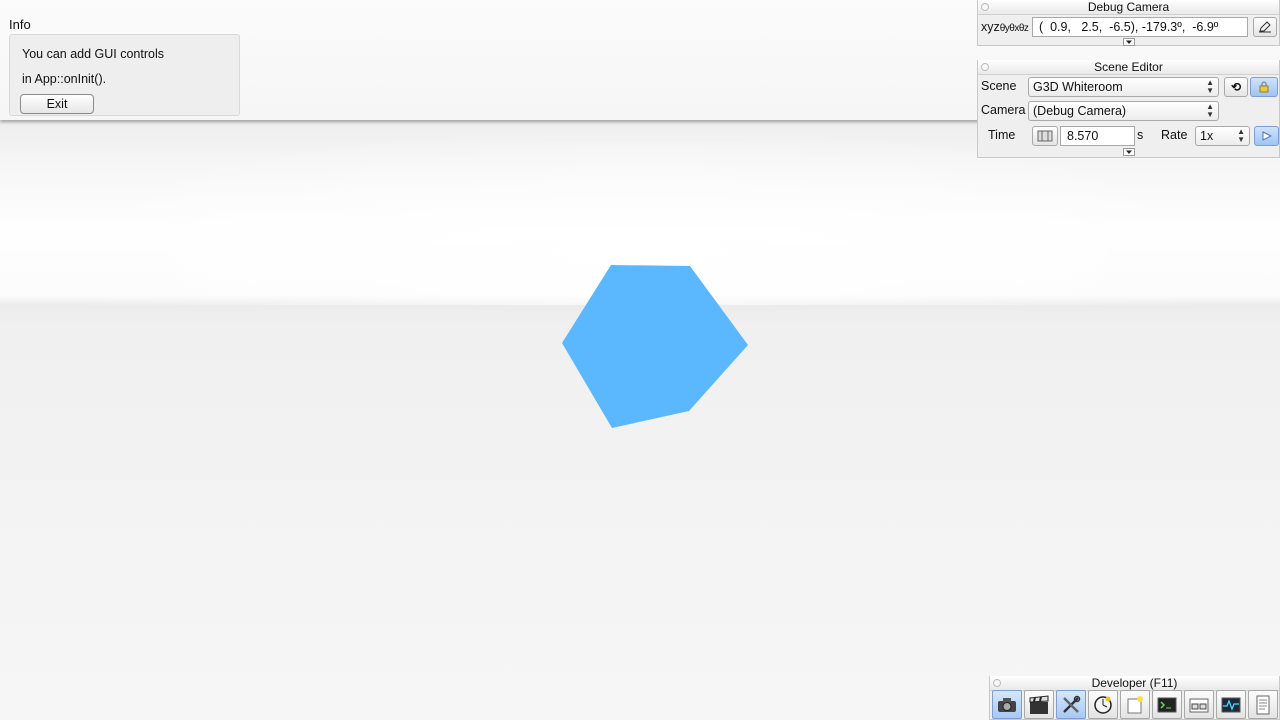 Image resolution: width=1280 pixels, height=720 pixels. Describe the element at coordinates (1135, 704) in the screenshot. I see `new-window-icon` at that location.